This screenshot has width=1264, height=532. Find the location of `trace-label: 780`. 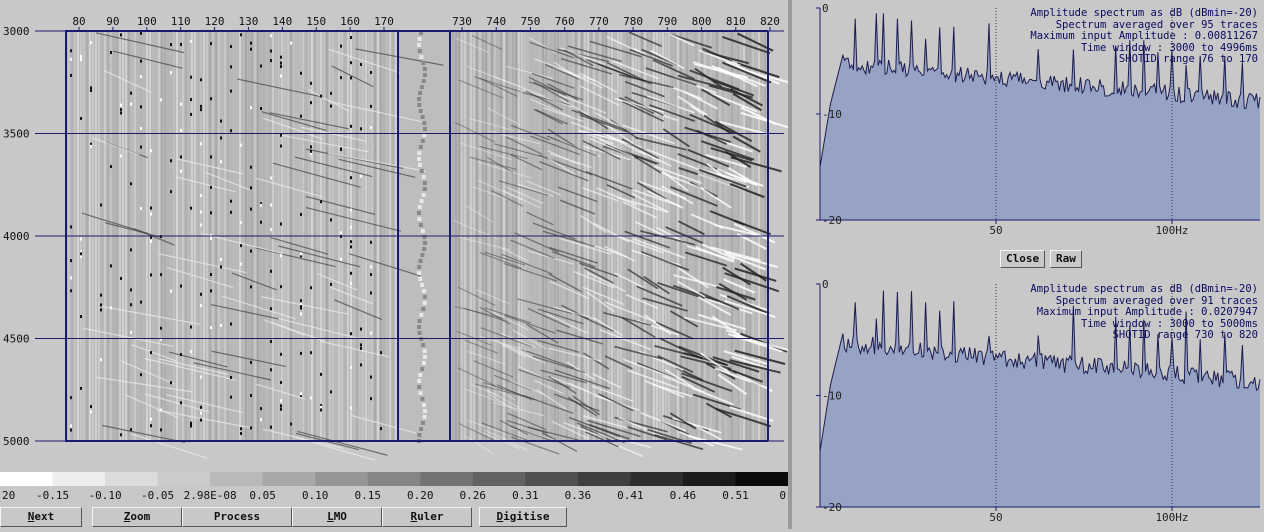

trace-label: 780 is located at coordinates (633, 21).